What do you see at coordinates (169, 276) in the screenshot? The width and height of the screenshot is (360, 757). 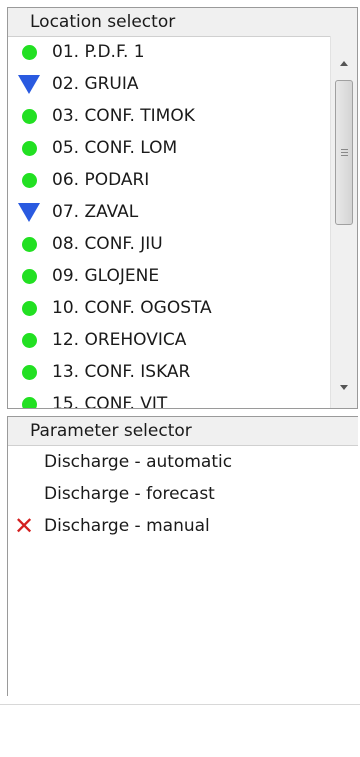 I see `location-item: 09. GLOJENE` at bounding box center [169, 276].